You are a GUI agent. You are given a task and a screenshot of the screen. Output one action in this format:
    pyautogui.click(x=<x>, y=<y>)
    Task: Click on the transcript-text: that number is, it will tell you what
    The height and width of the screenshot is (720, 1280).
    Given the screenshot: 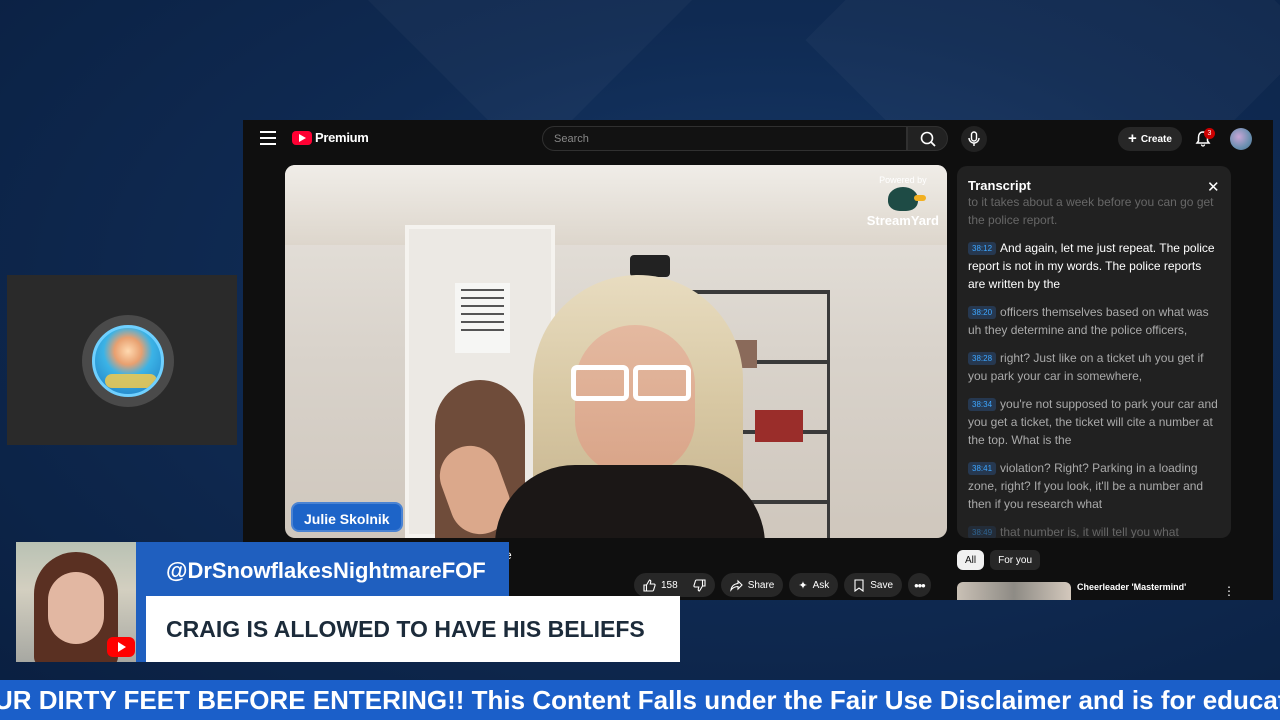 What is the action you would take?
    pyautogui.click(x=1089, y=531)
    